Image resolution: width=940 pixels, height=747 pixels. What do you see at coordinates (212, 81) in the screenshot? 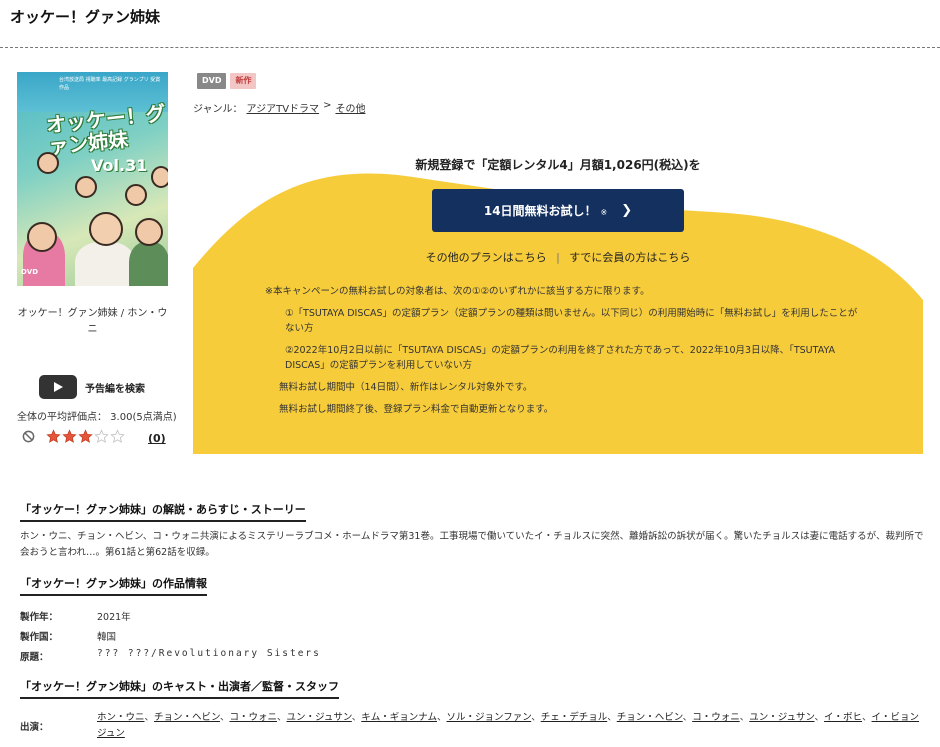
I see `dvd-badge: DVD` at bounding box center [212, 81].